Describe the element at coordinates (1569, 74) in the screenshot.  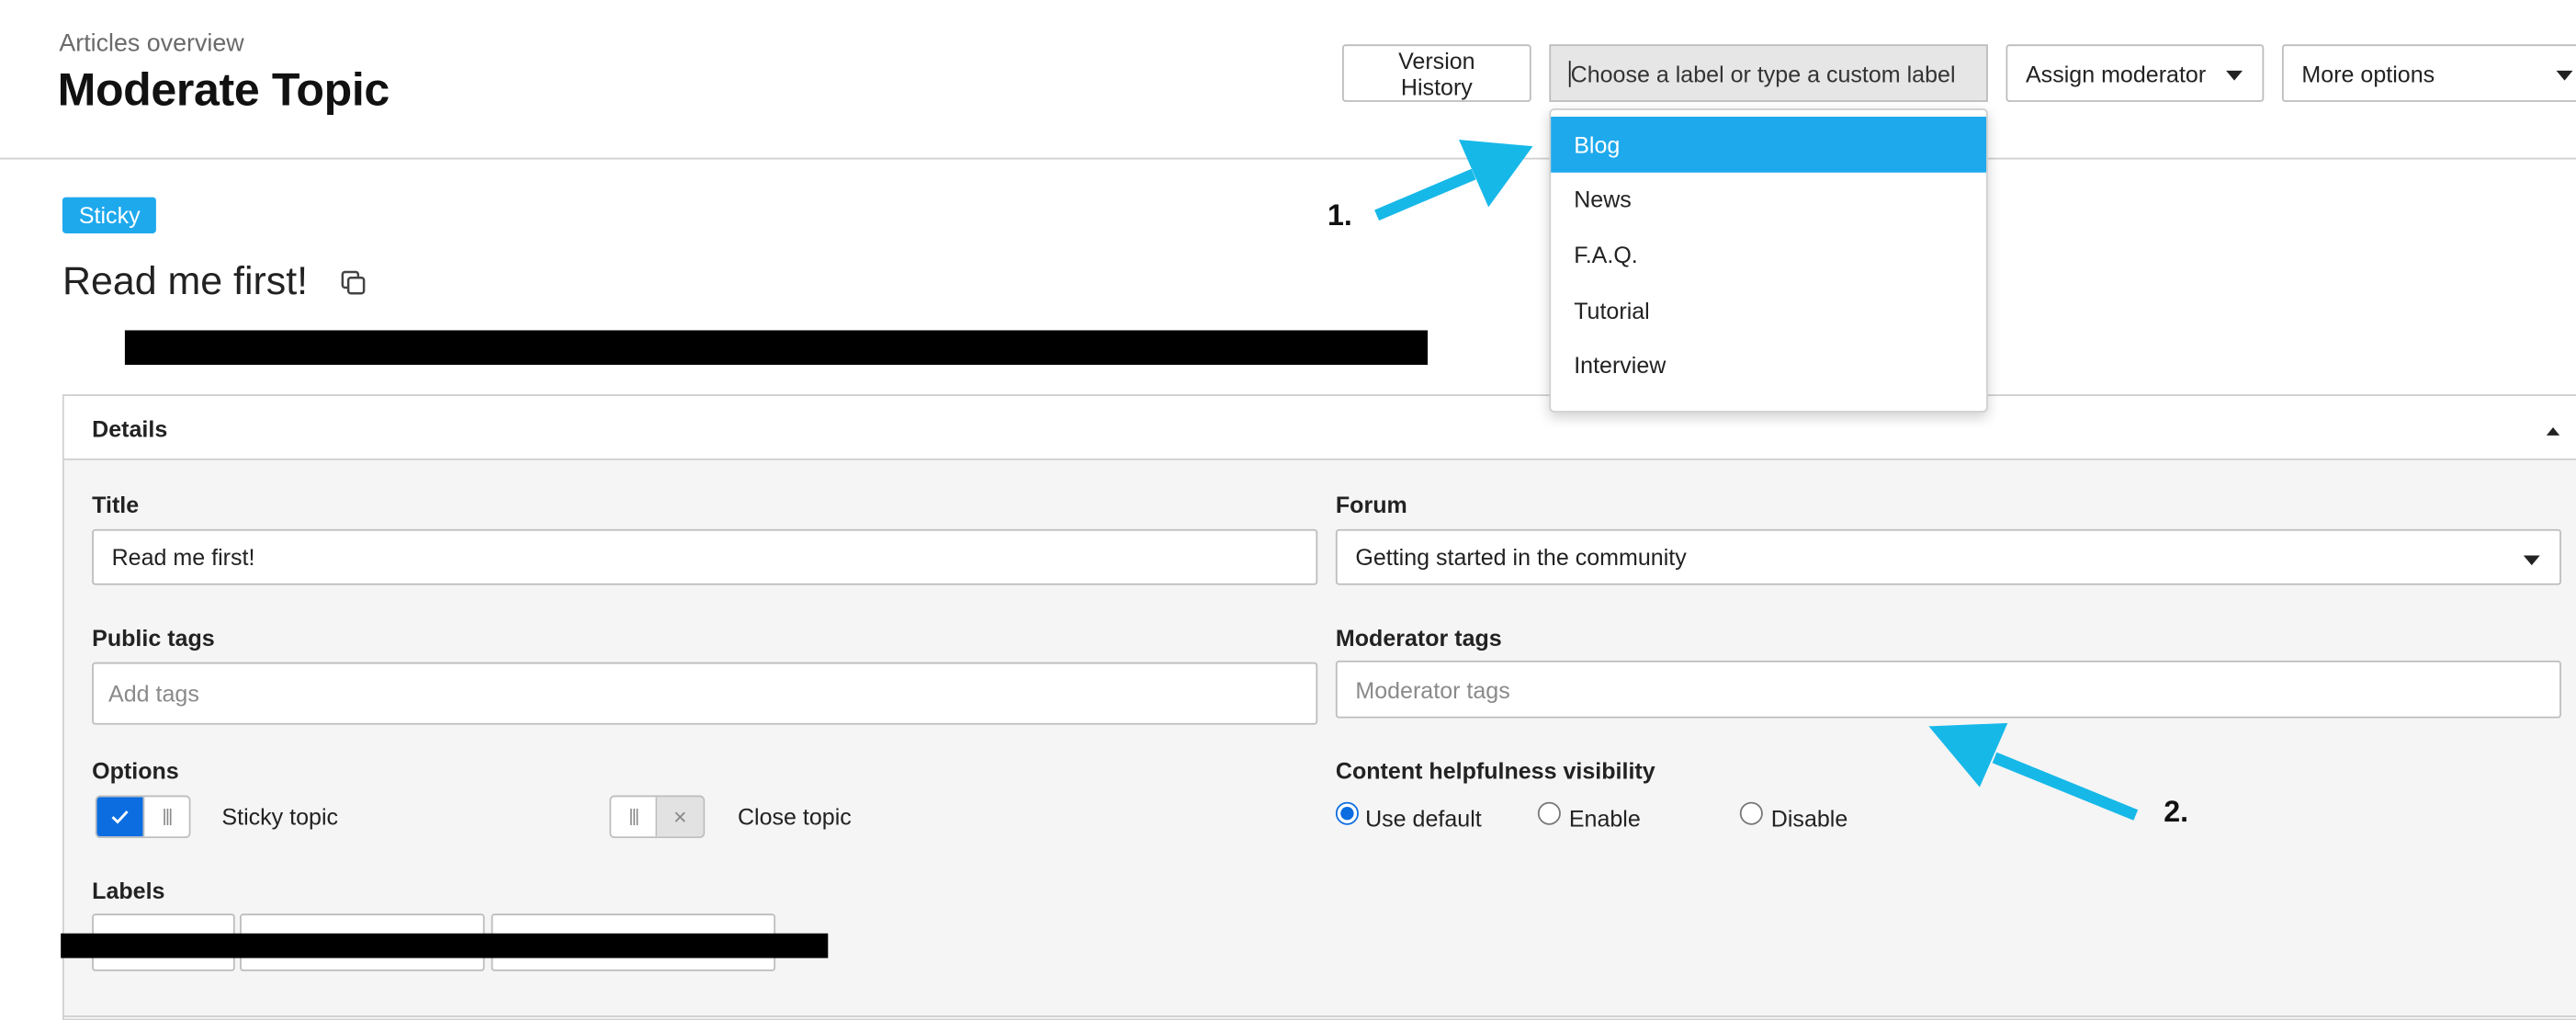
I see `text-caret` at that location.